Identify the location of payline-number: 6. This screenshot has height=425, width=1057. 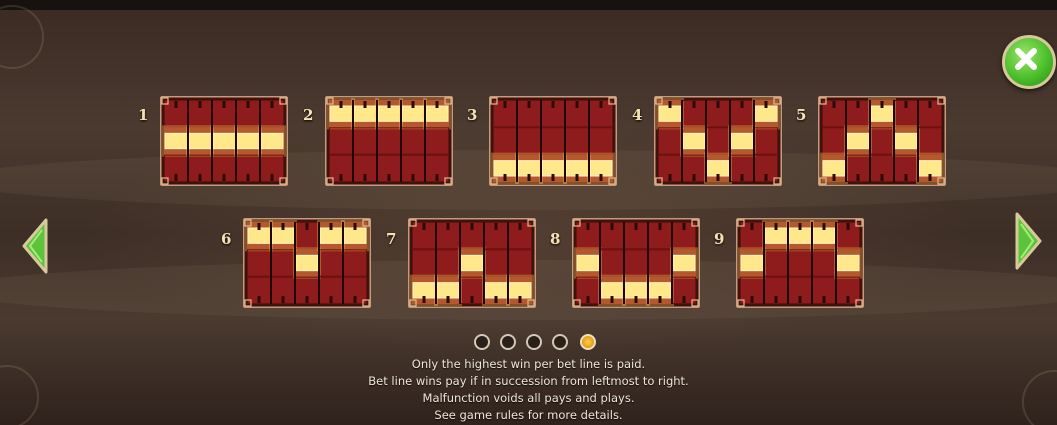
(226, 239).